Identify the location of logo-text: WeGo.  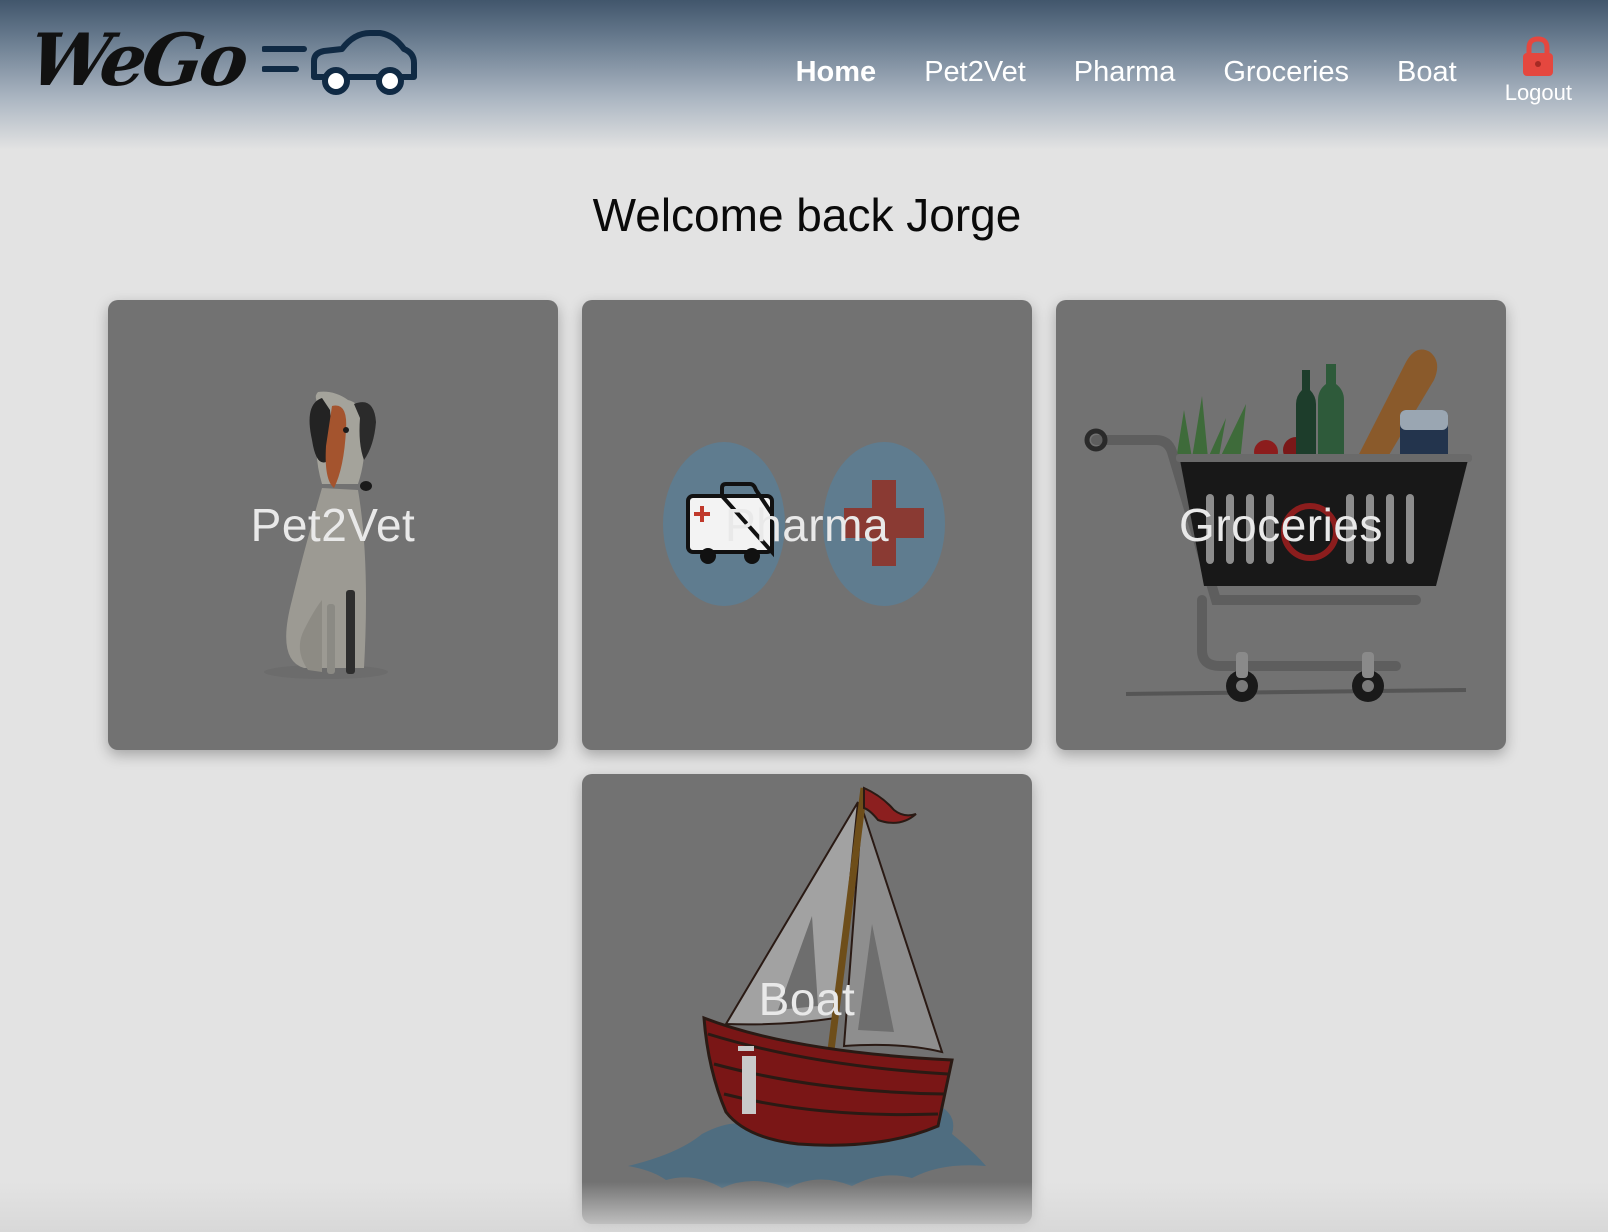
(137, 59).